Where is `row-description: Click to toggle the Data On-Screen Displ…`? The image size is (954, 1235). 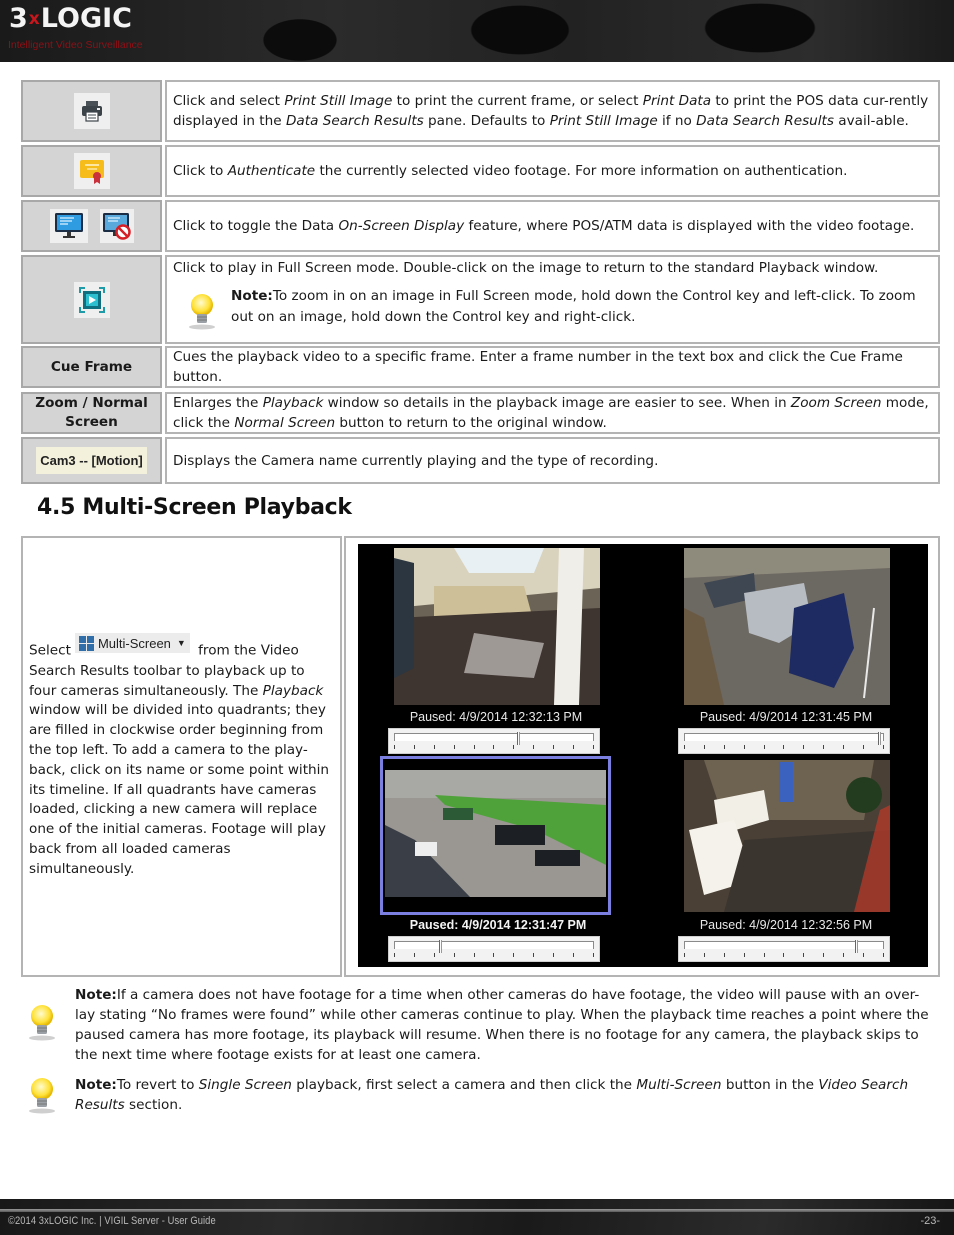
row-description: Click to toggle the Data On-Screen Displ… is located at coordinates (552, 226).